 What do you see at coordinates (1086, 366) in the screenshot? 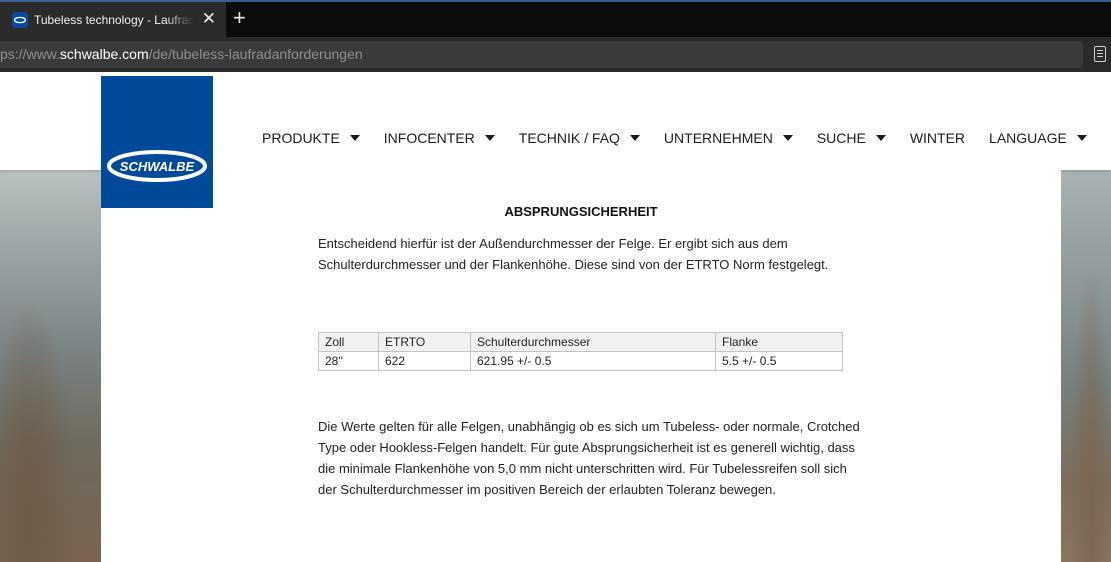
I see `background-landscape-right` at bounding box center [1086, 366].